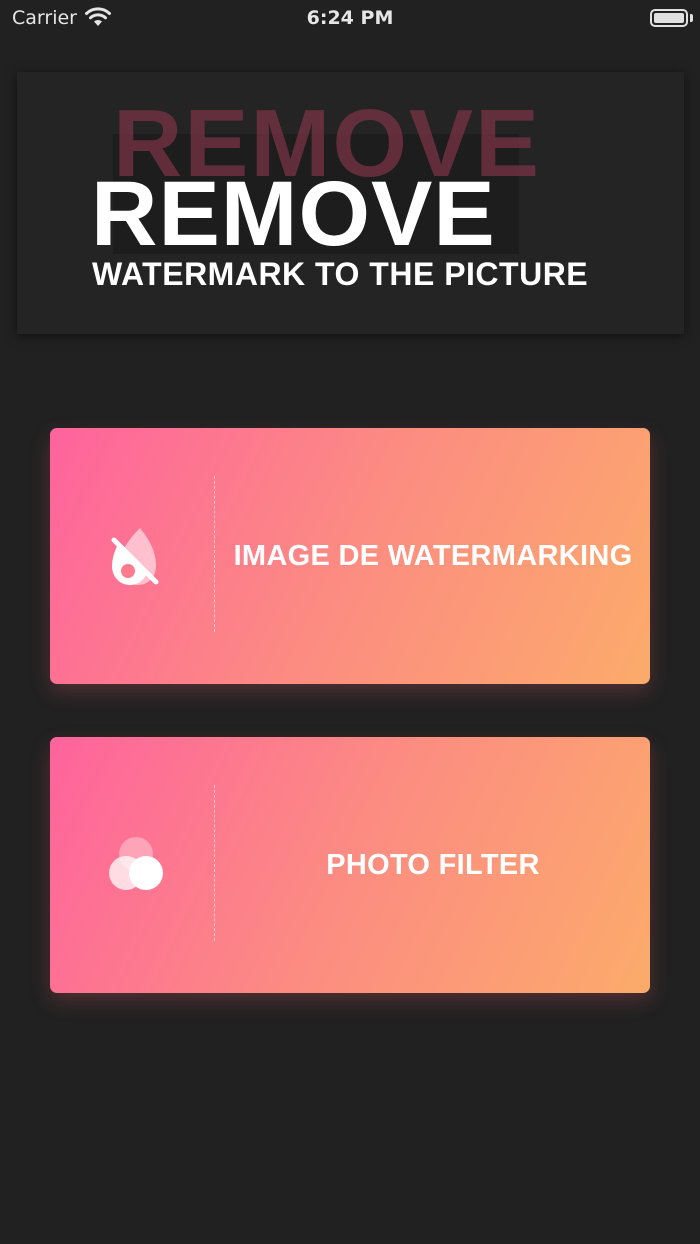  I want to click on filter-circles-icon, so click(136, 863).